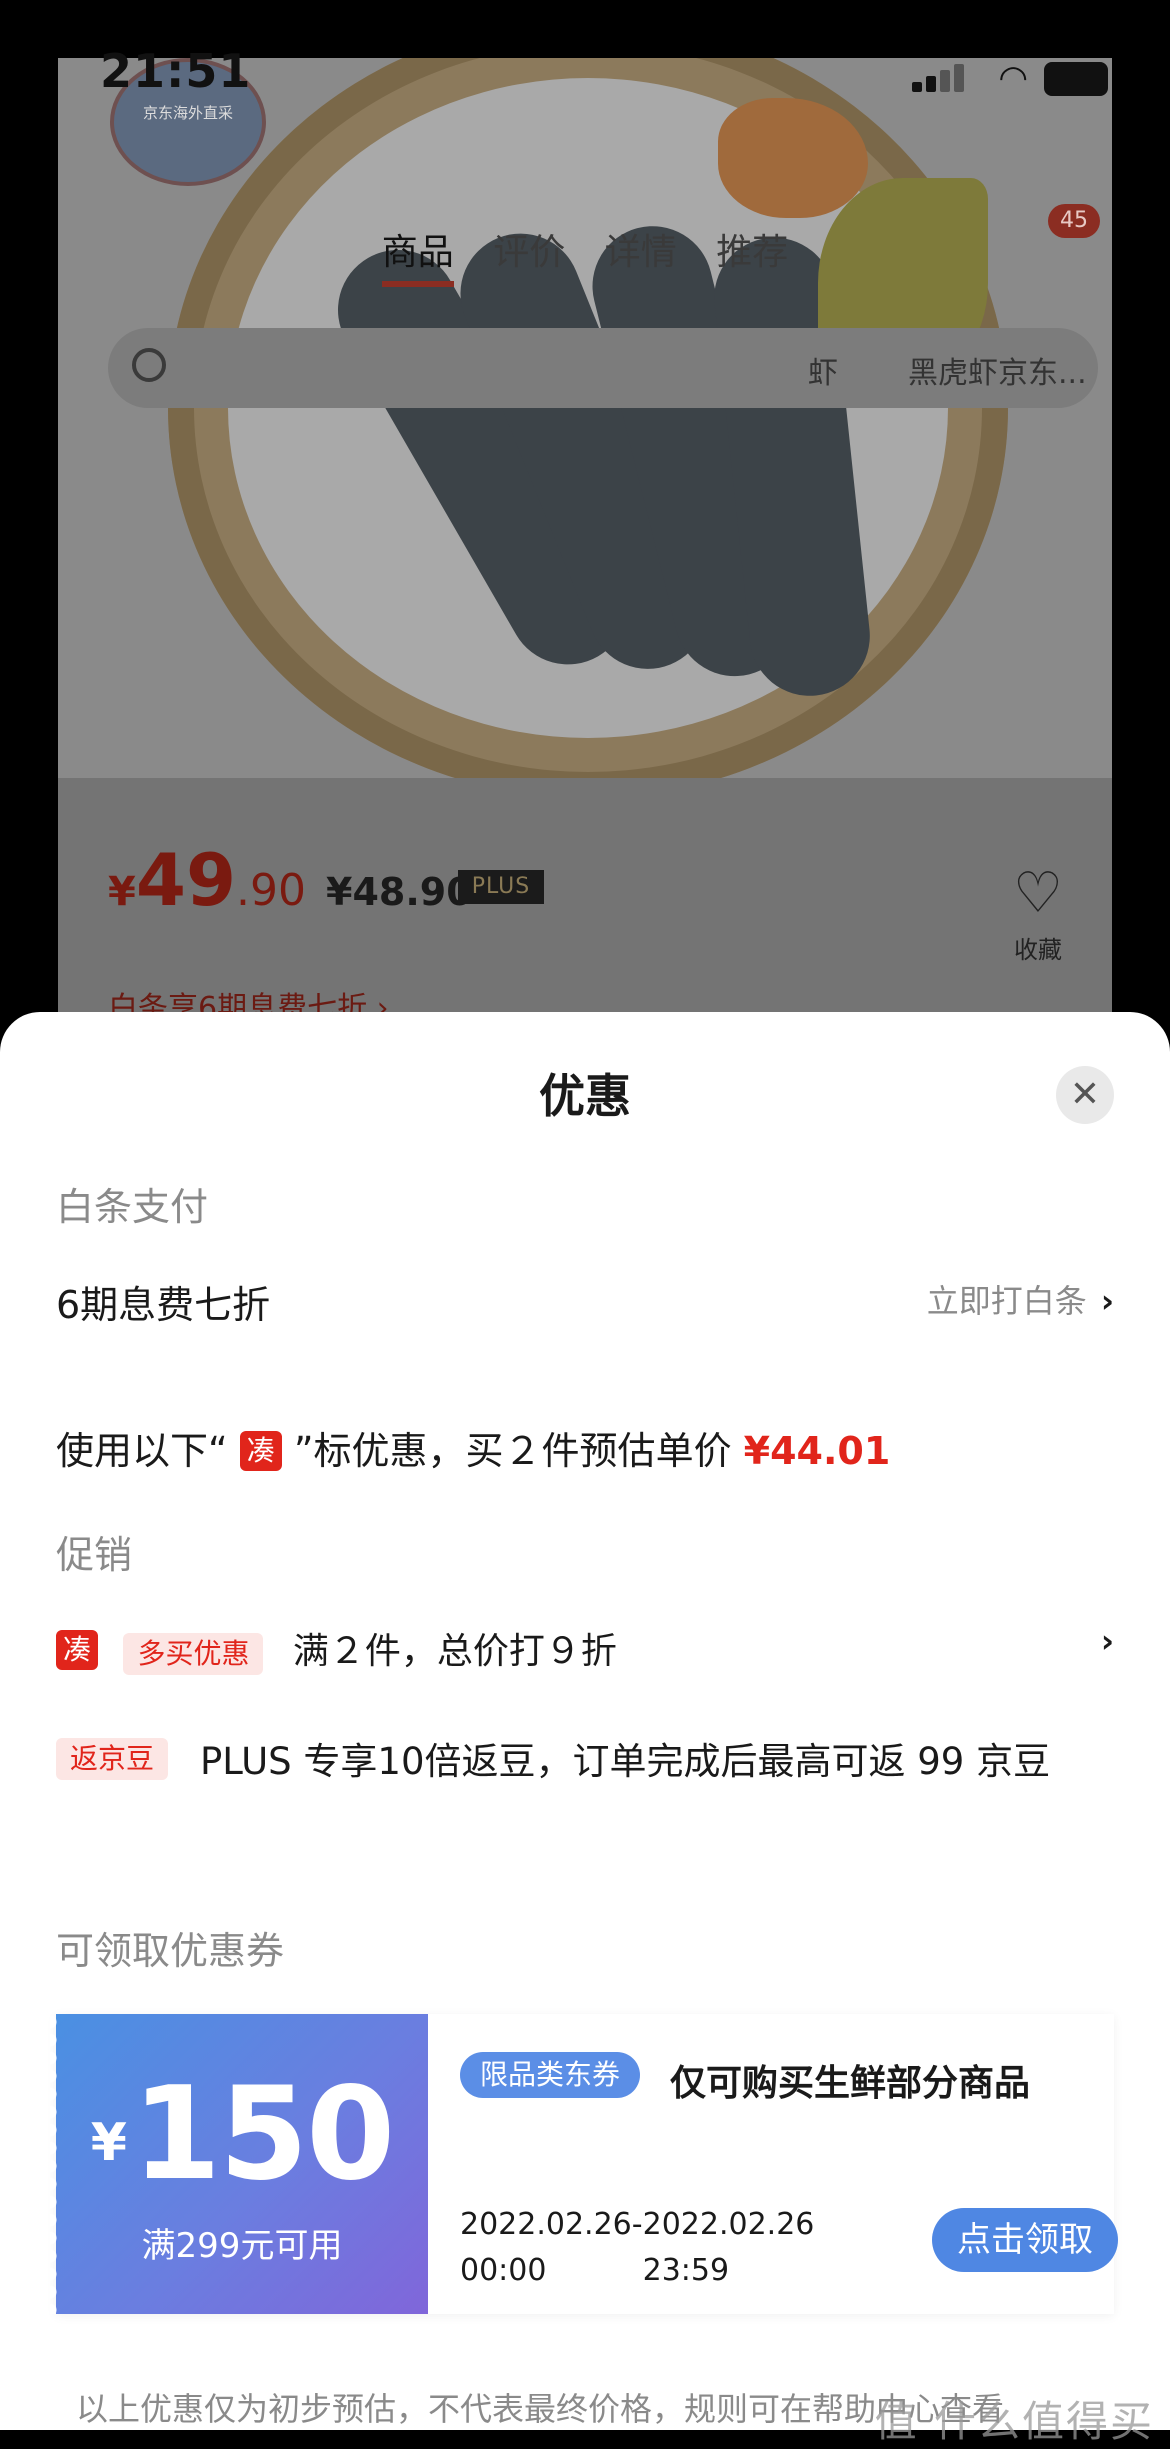 The width and height of the screenshot is (1170, 2449). What do you see at coordinates (625, 1761) in the screenshot?
I see `jingdou-description: PLUS 专享10倍返豆，订单完成后最高可返 99 京豆` at bounding box center [625, 1761].